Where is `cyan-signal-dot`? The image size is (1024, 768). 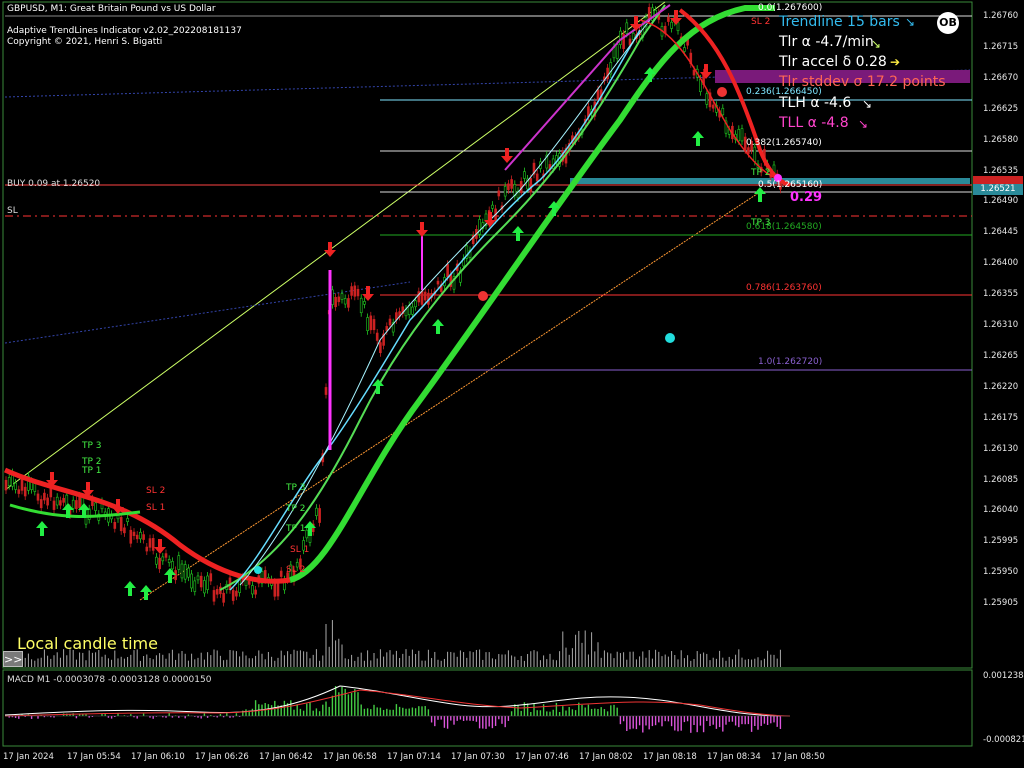
cyan-signal-dot is located at coordinates (670, 338).